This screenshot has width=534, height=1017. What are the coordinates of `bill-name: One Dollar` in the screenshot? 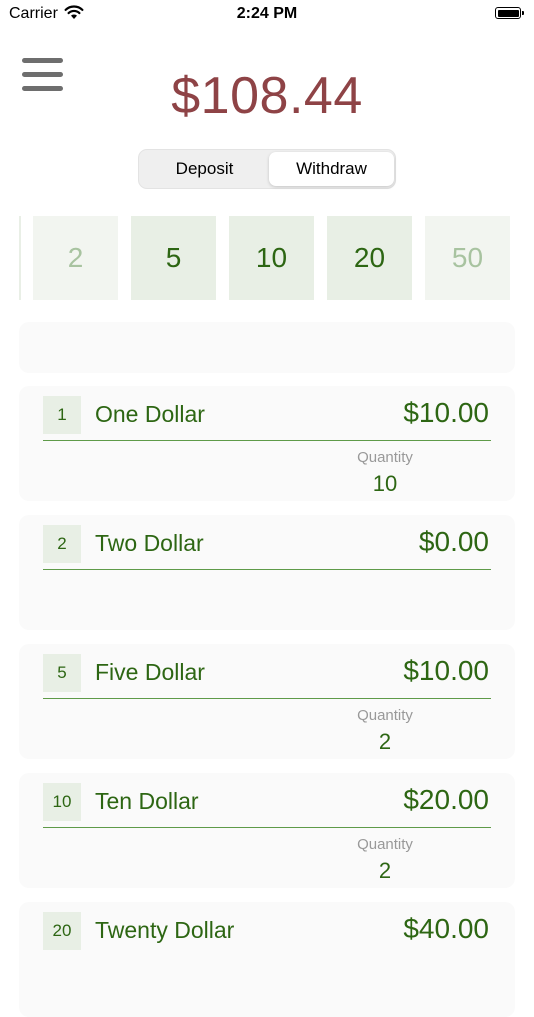 It's located at (150, 414).